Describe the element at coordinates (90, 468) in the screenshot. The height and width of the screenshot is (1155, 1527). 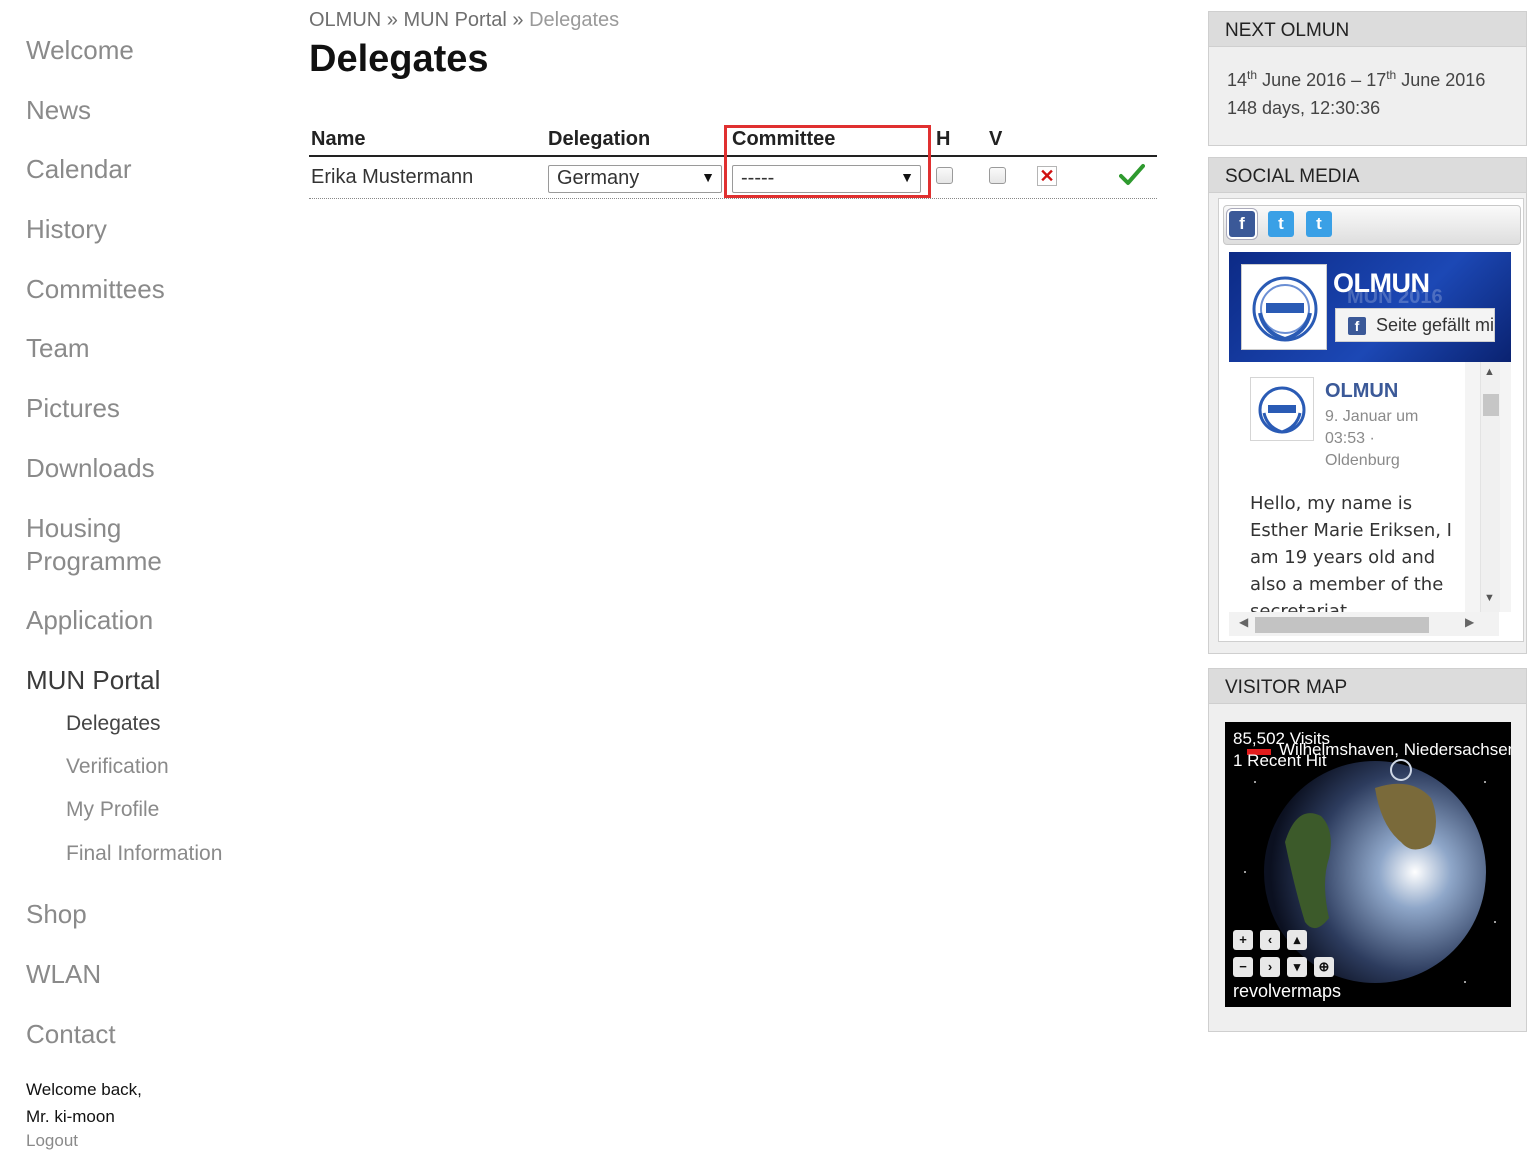
I see `nav-item-downloads: Downloads` at that location.